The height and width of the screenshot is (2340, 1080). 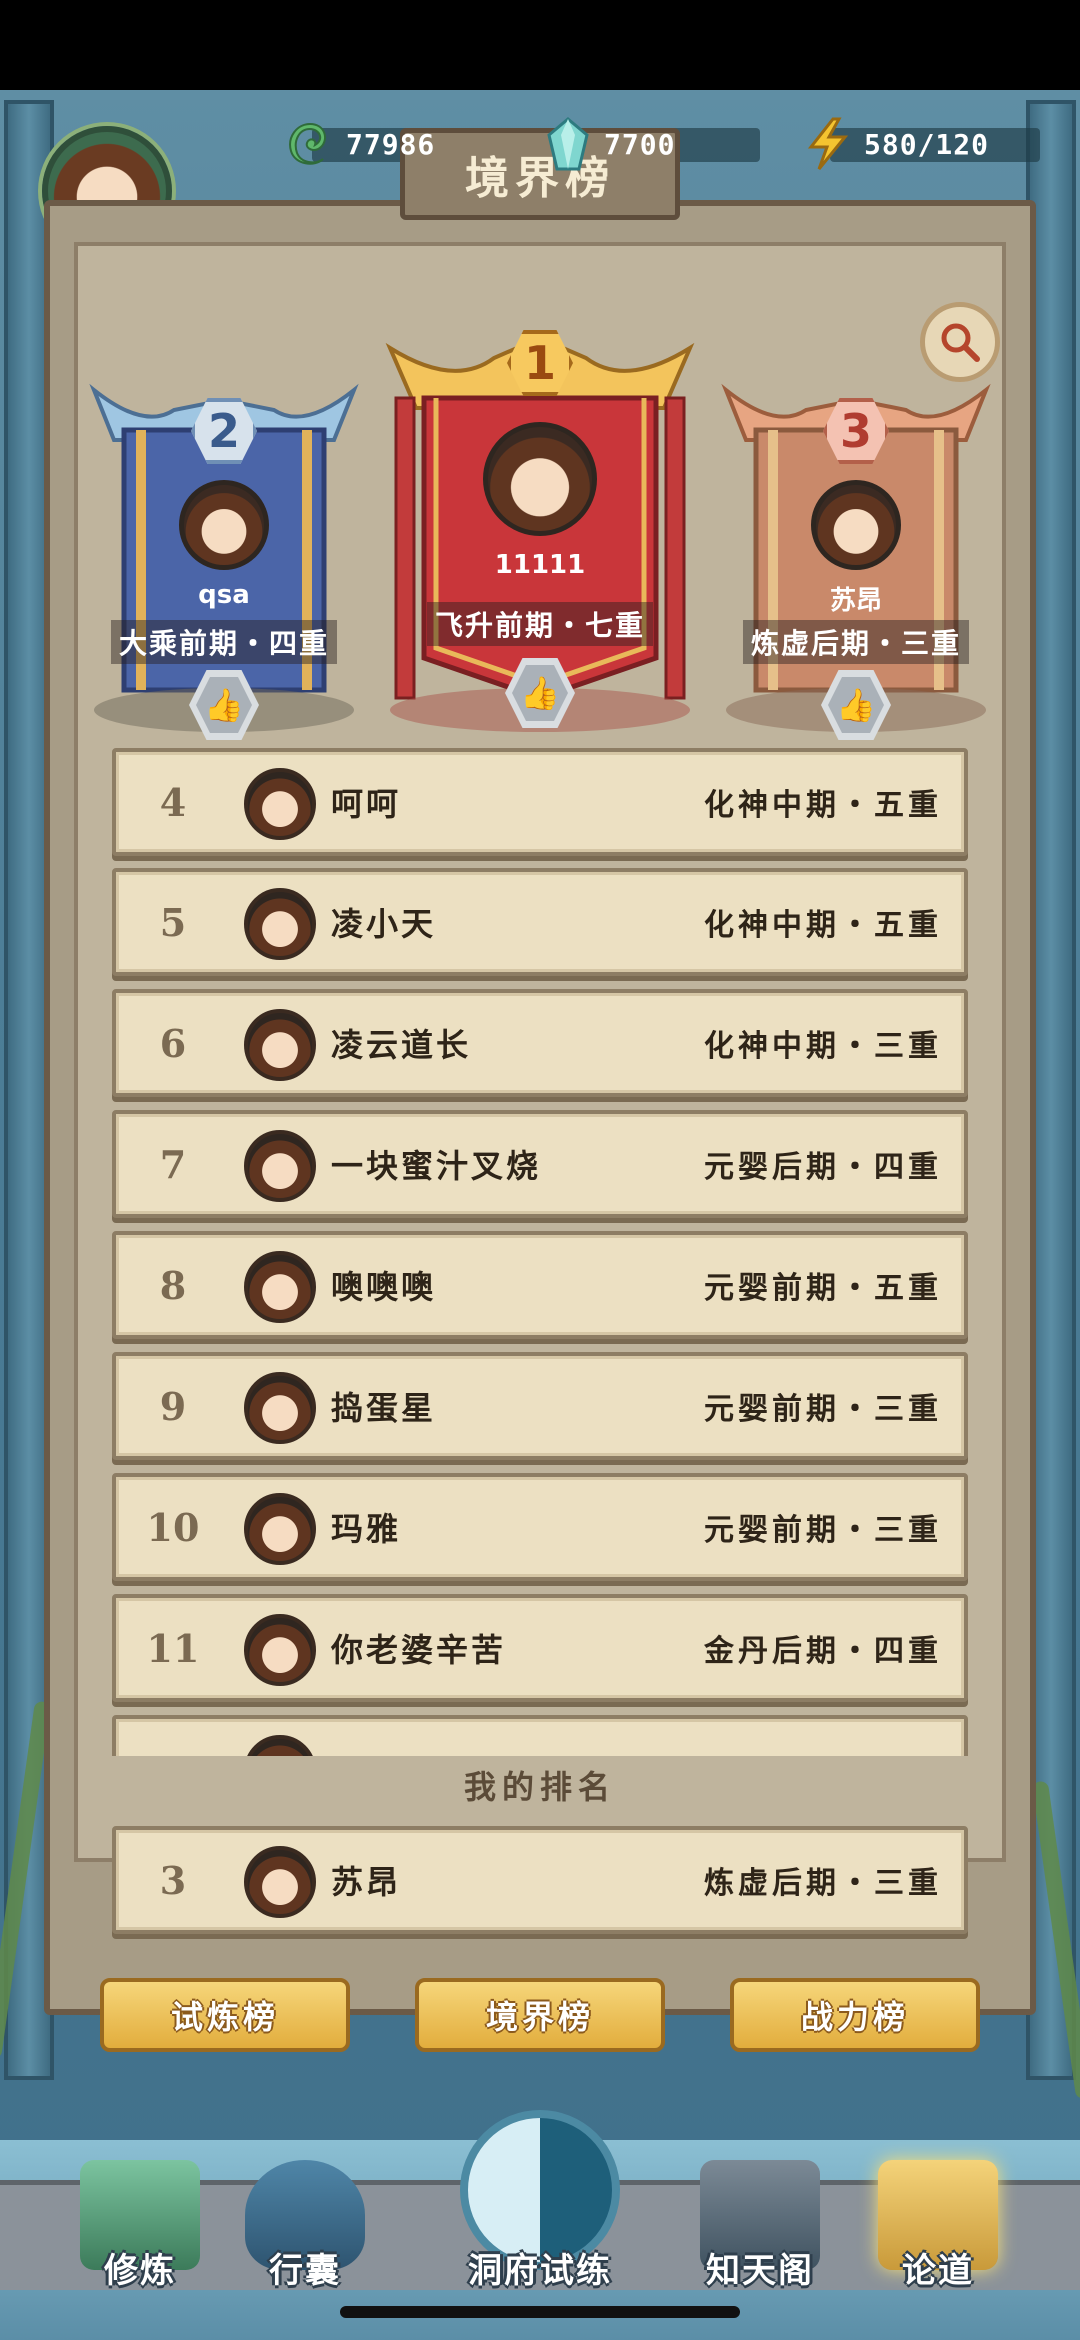 What do you see at coordinates (540, 1043) in the screenshot?
I see `table-row: 6 凌云道长 化神中期・三重` at bounding box center [540, 1043].